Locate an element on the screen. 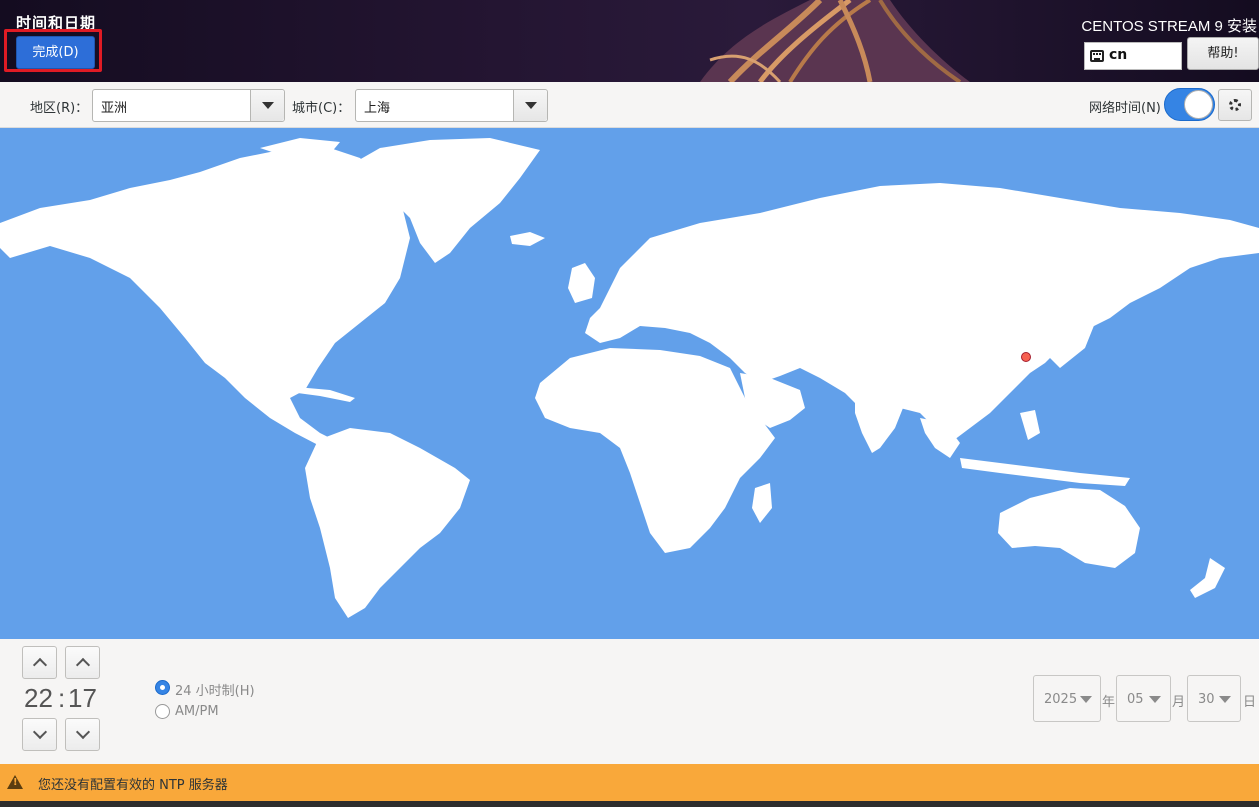 This screenshot has height=807, width=1259. bottom-strip is located at coordinates (629, 804).